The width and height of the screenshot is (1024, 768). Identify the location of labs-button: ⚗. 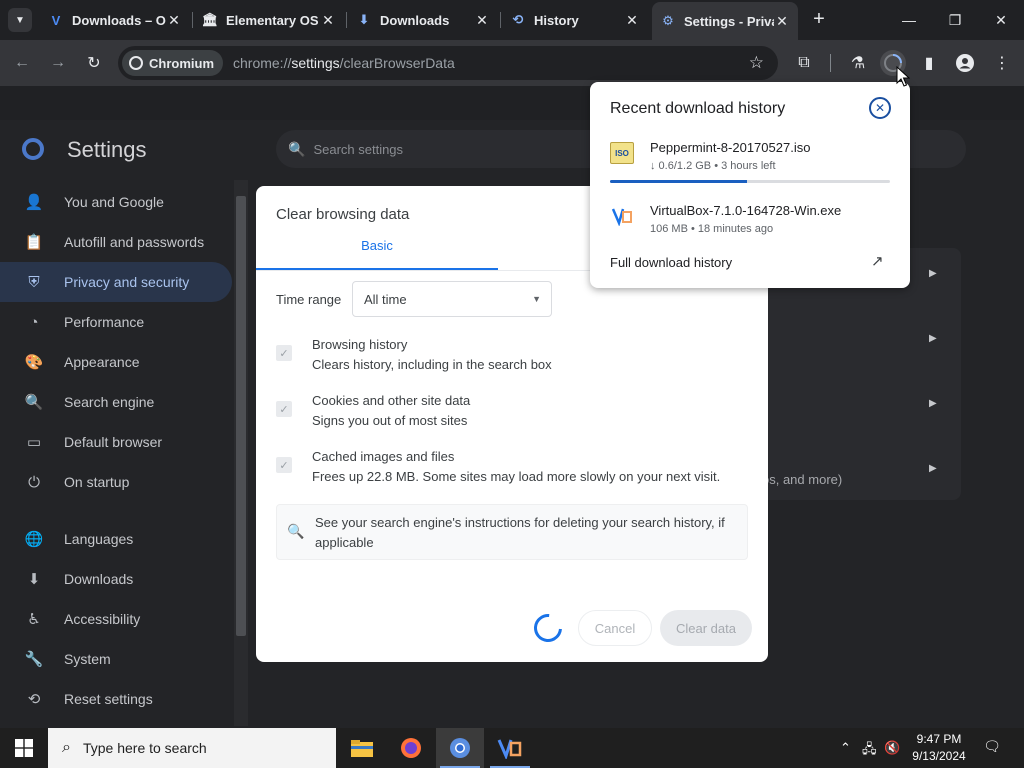
(858, 63).